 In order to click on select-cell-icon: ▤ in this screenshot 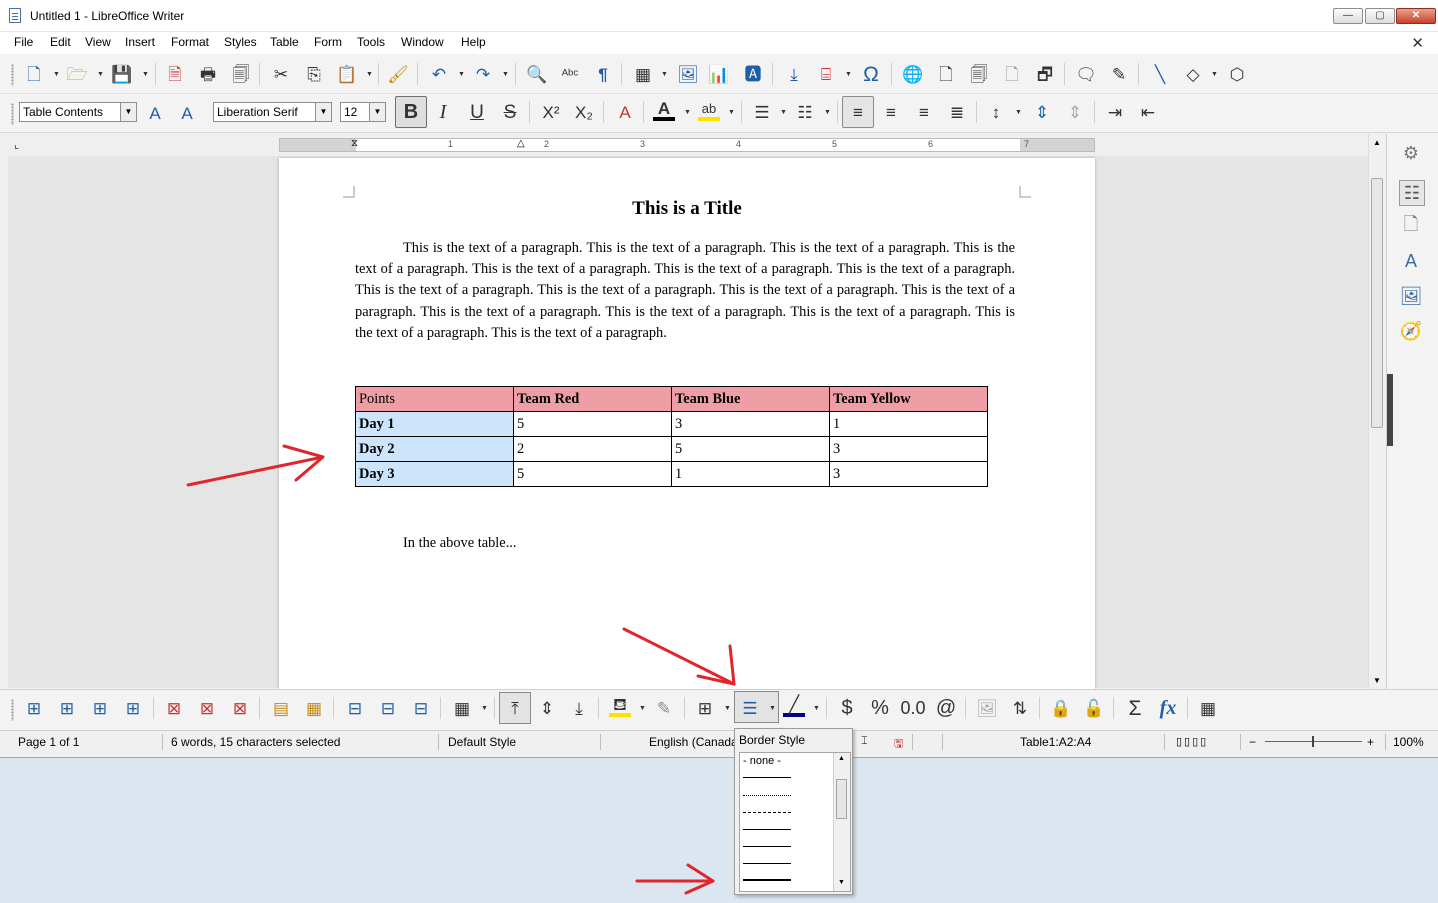, I will do `click(281, 708)`.